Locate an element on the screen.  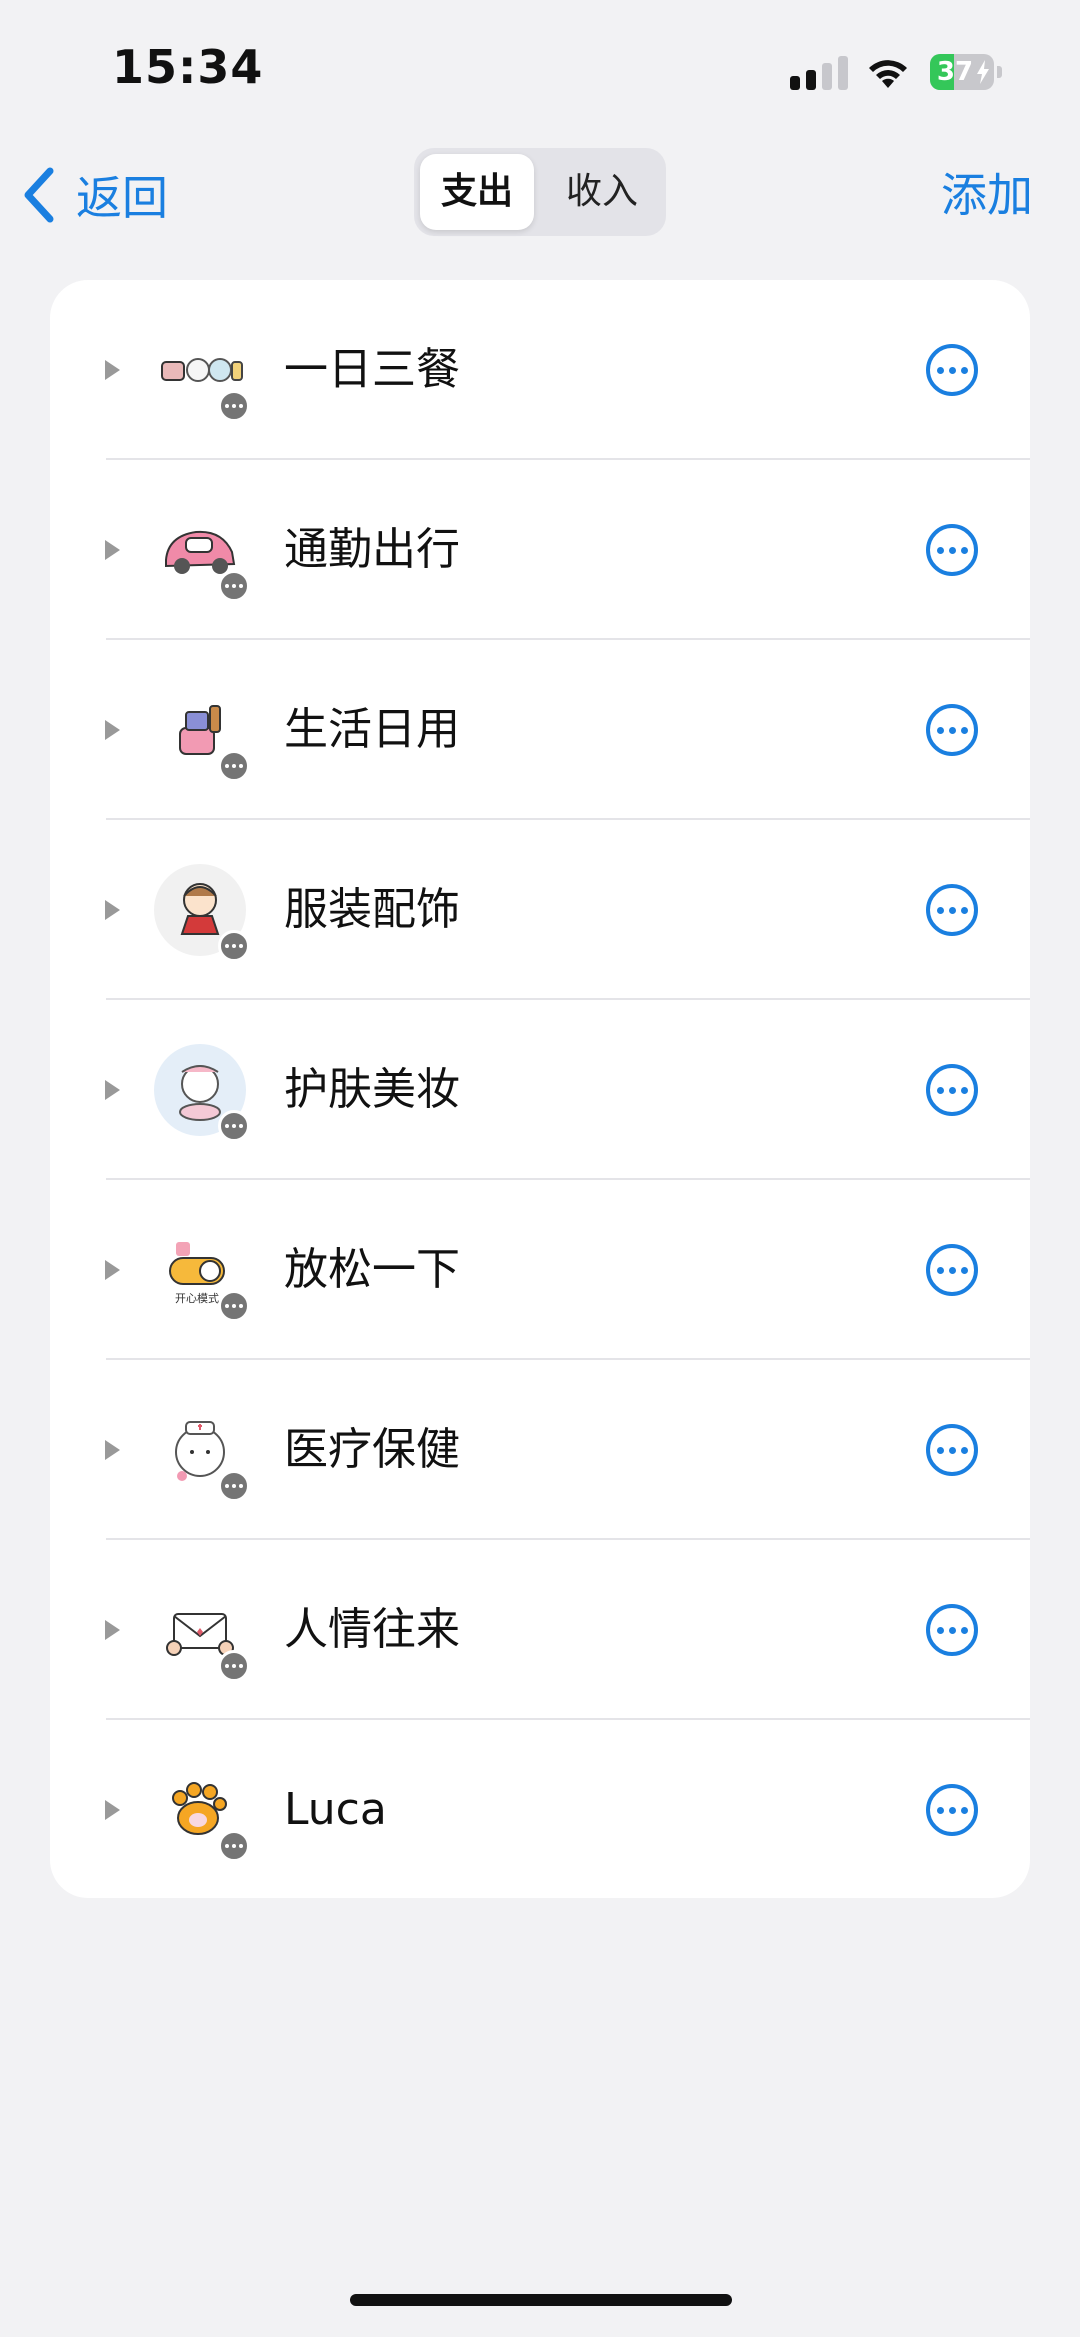
category-label: 生活日用 is located at coordinates (372, 729).